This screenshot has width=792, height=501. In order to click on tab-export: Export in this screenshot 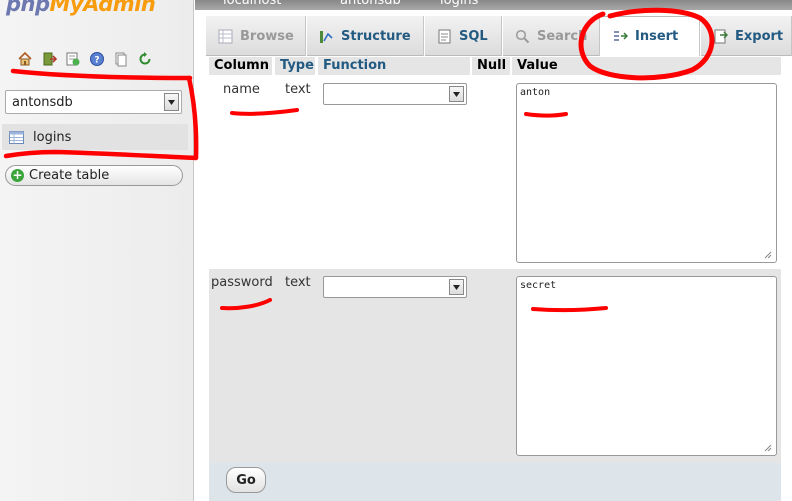, I will do `click(746, 36)`.